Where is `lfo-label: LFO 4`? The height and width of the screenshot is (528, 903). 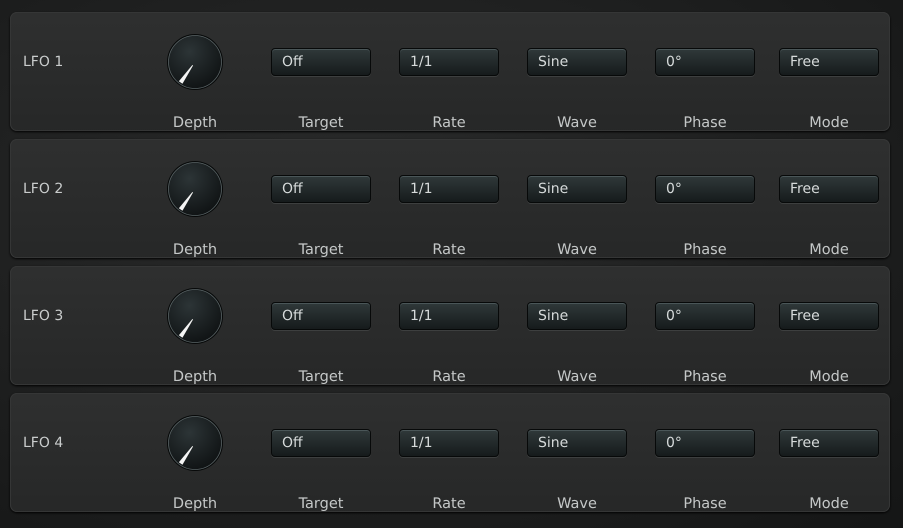 lfo-label: LFO 4 is located at coordinates (43, 443).